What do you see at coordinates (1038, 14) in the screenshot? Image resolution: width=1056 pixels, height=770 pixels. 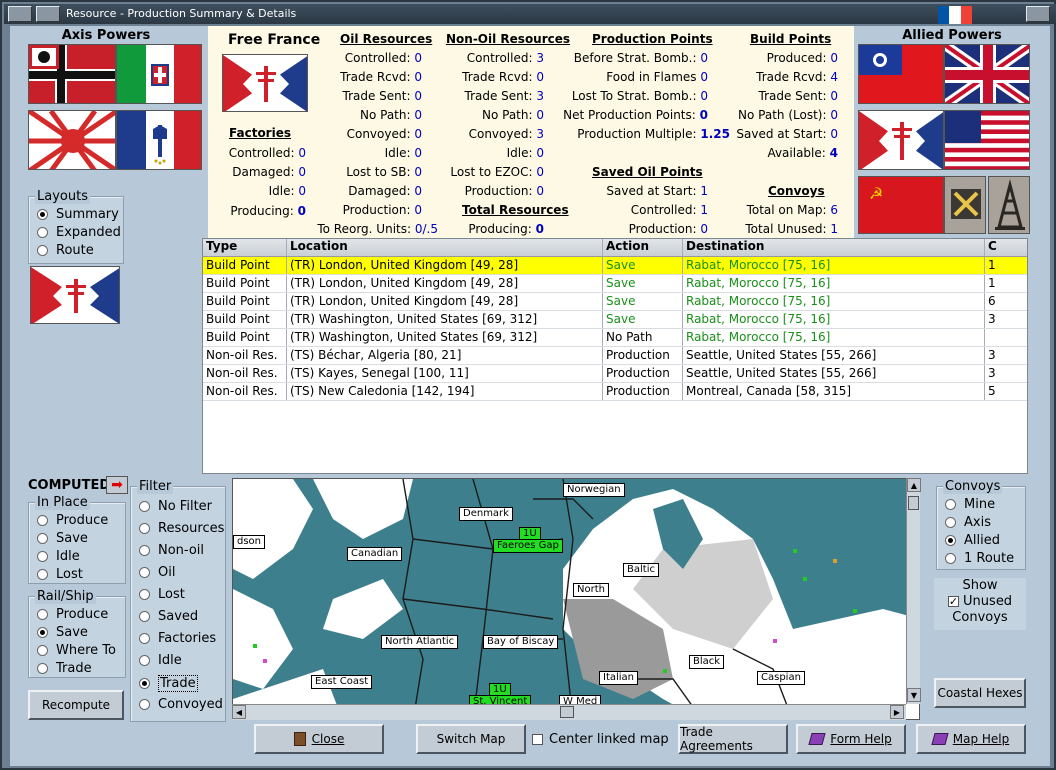 I see `close-window-button` at bounding box center [1038, 14].